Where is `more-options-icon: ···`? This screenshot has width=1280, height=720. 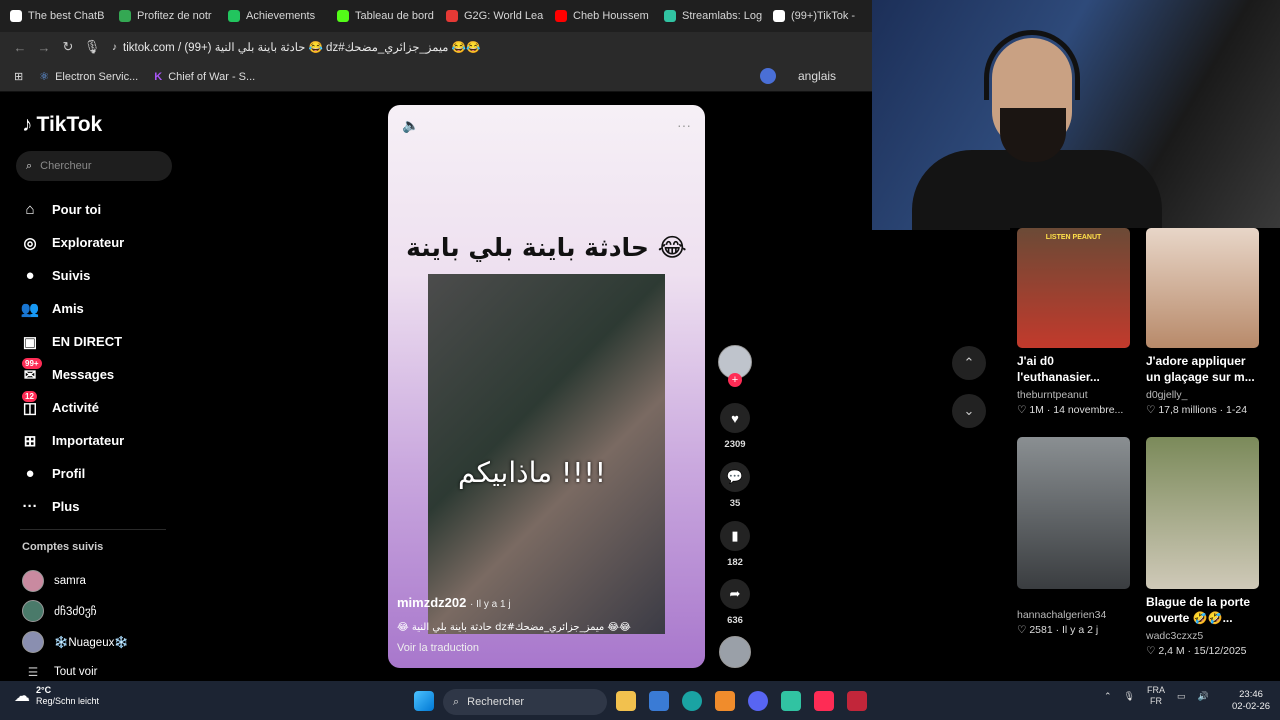 more-options-icon: ··· is located at coordinates (684, 125).